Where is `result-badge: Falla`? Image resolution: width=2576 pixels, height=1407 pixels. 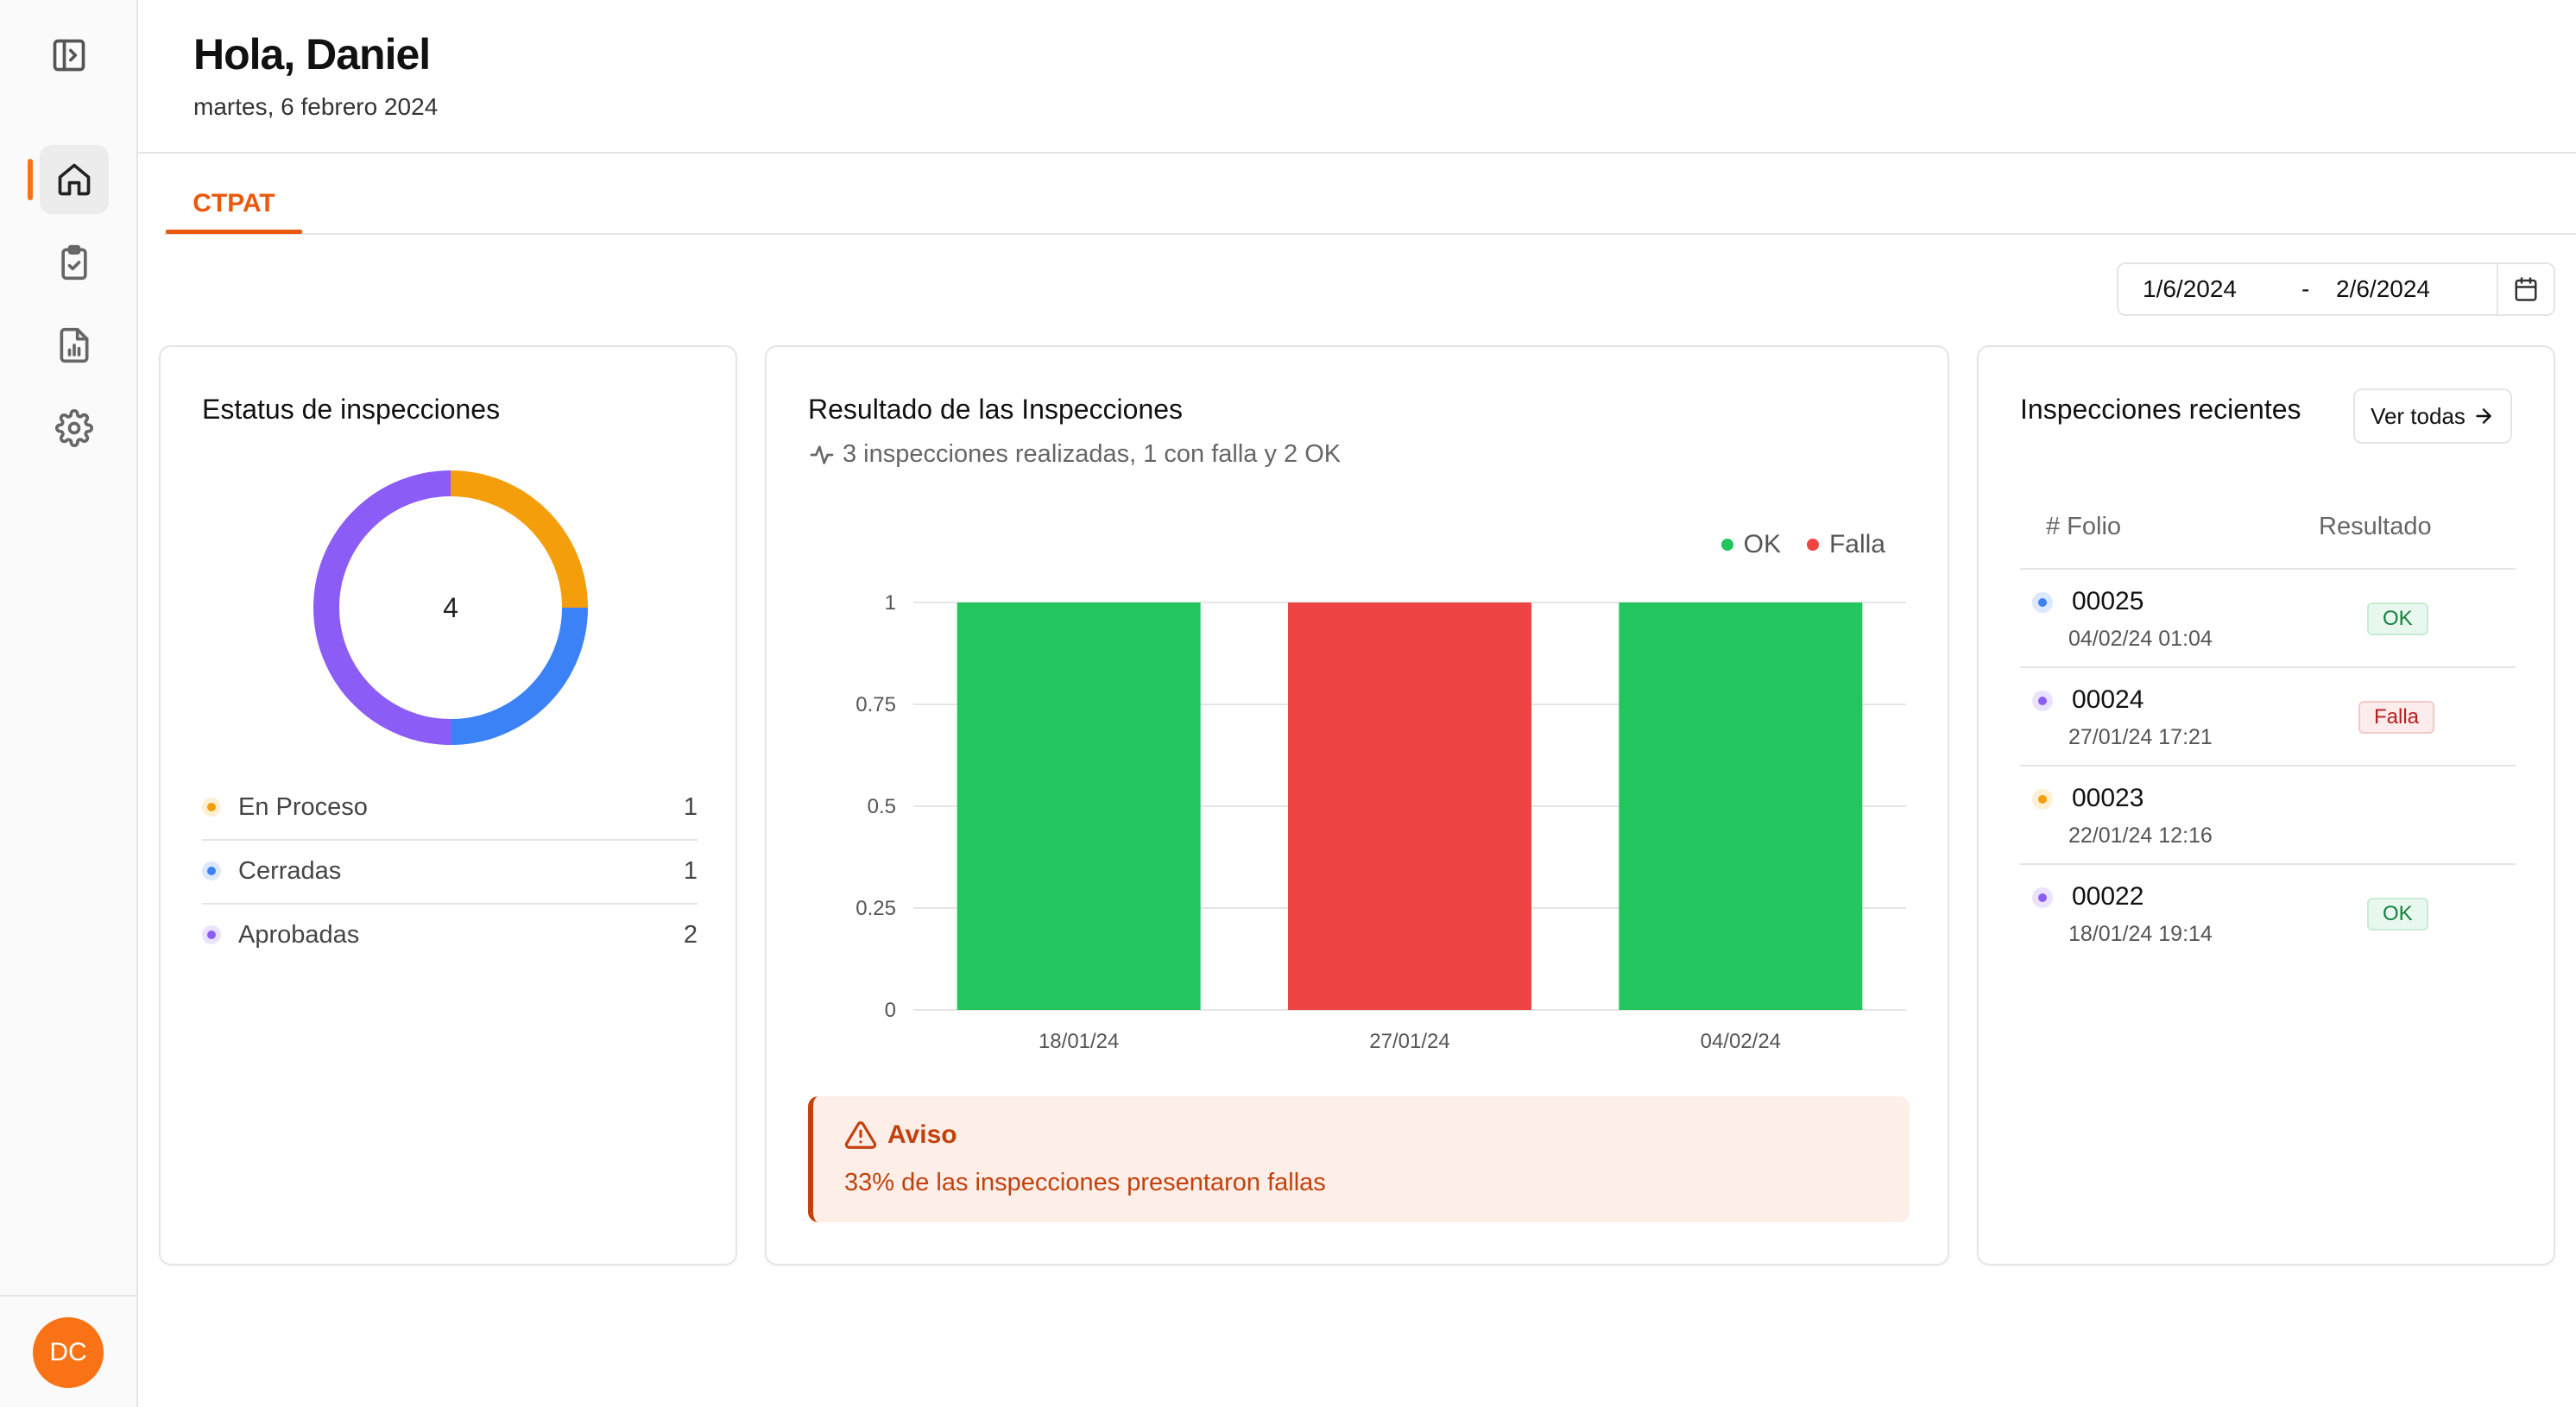
result-badge: Falla is located at coordinates (2396, 717).